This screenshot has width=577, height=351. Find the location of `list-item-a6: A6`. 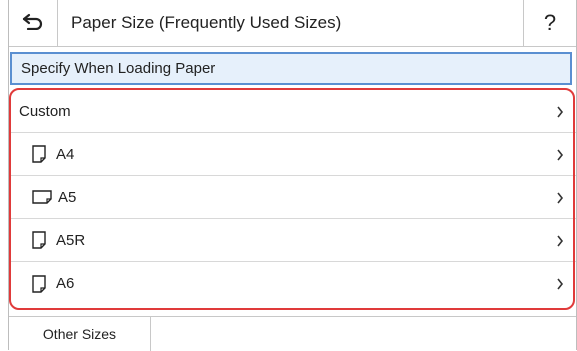

list-item-a6: A6 is located at coordinates (292, 283).